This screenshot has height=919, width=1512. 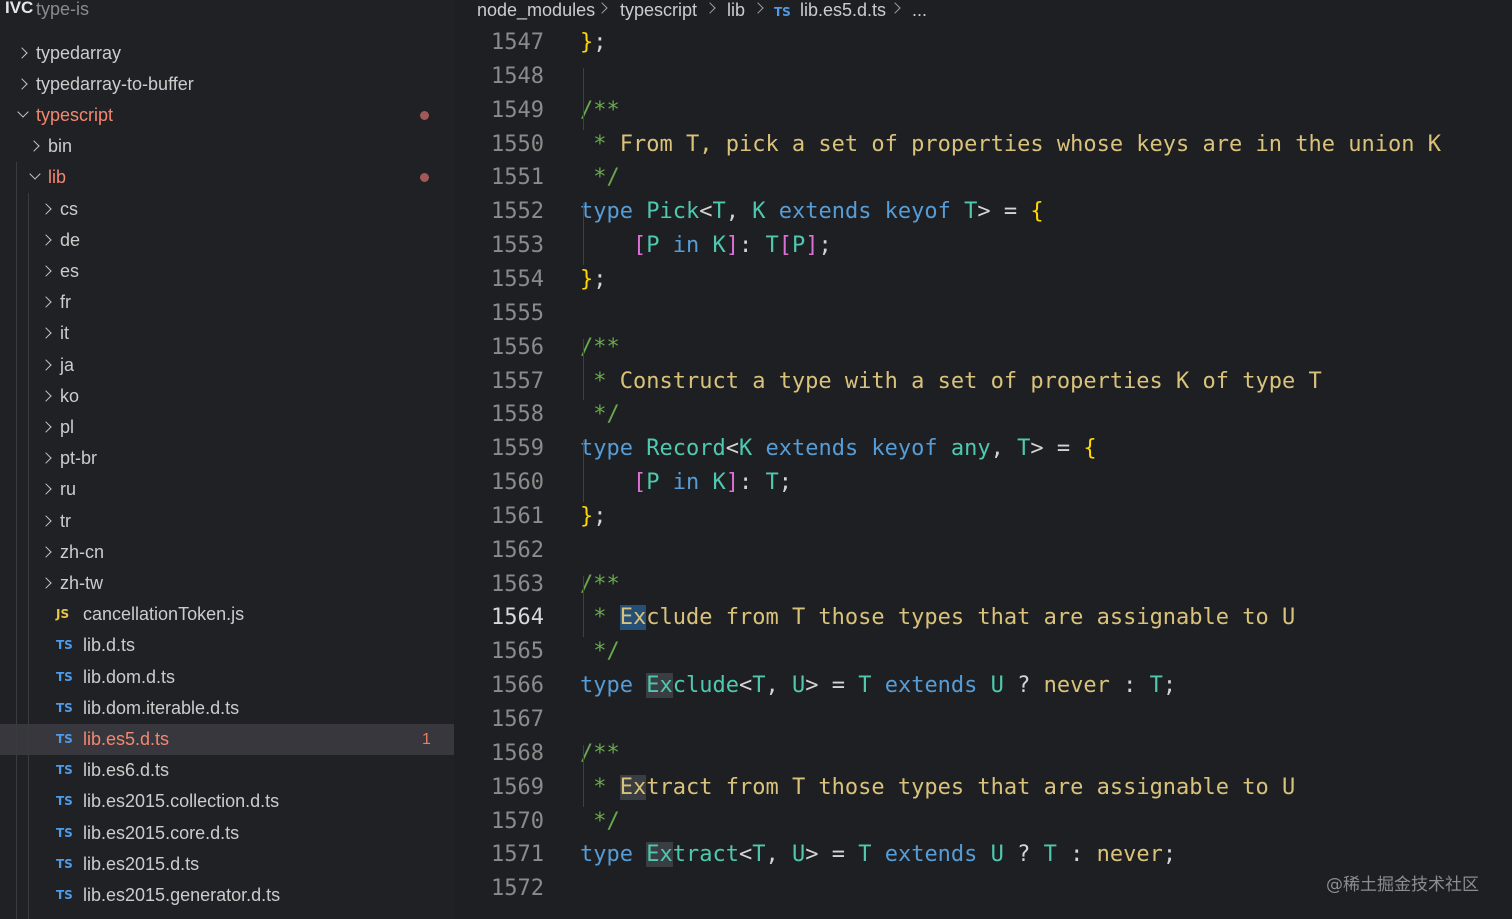 What do you see at coordinates (64, 894) in the screenshot?
I see `ts-file-icon: TS` at bounding box center [64, 894].